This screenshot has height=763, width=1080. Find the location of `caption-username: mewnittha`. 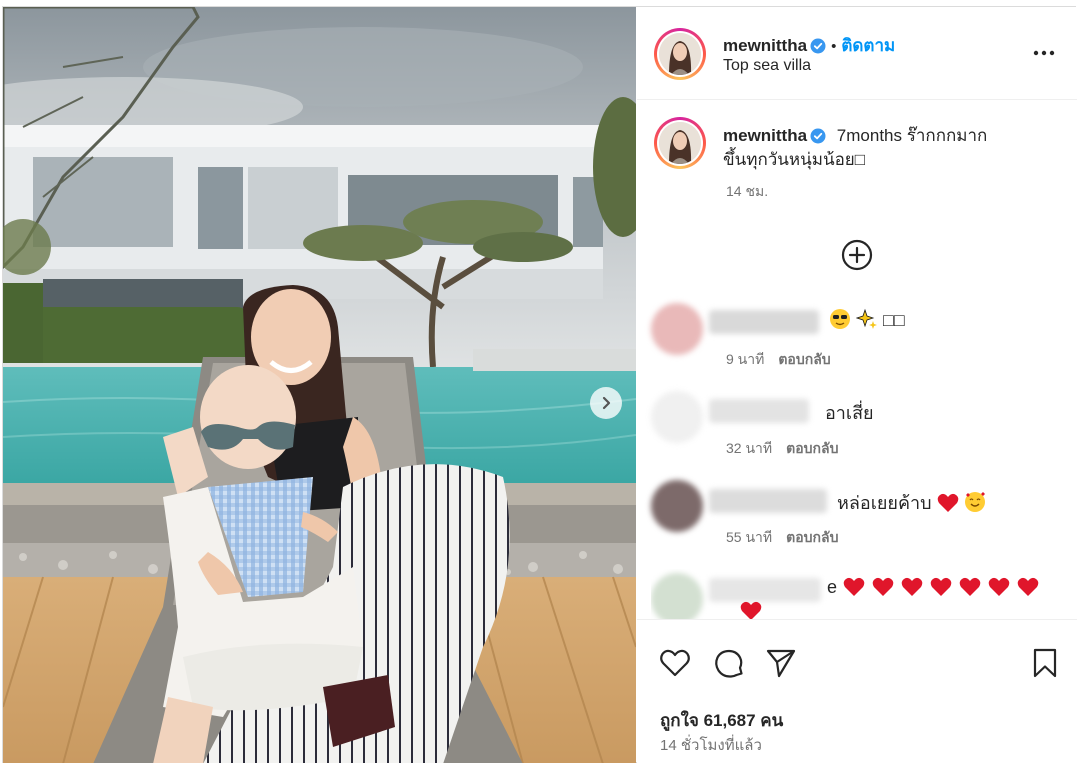

caption-username: mewnittha is located at coordinates (765, 135).